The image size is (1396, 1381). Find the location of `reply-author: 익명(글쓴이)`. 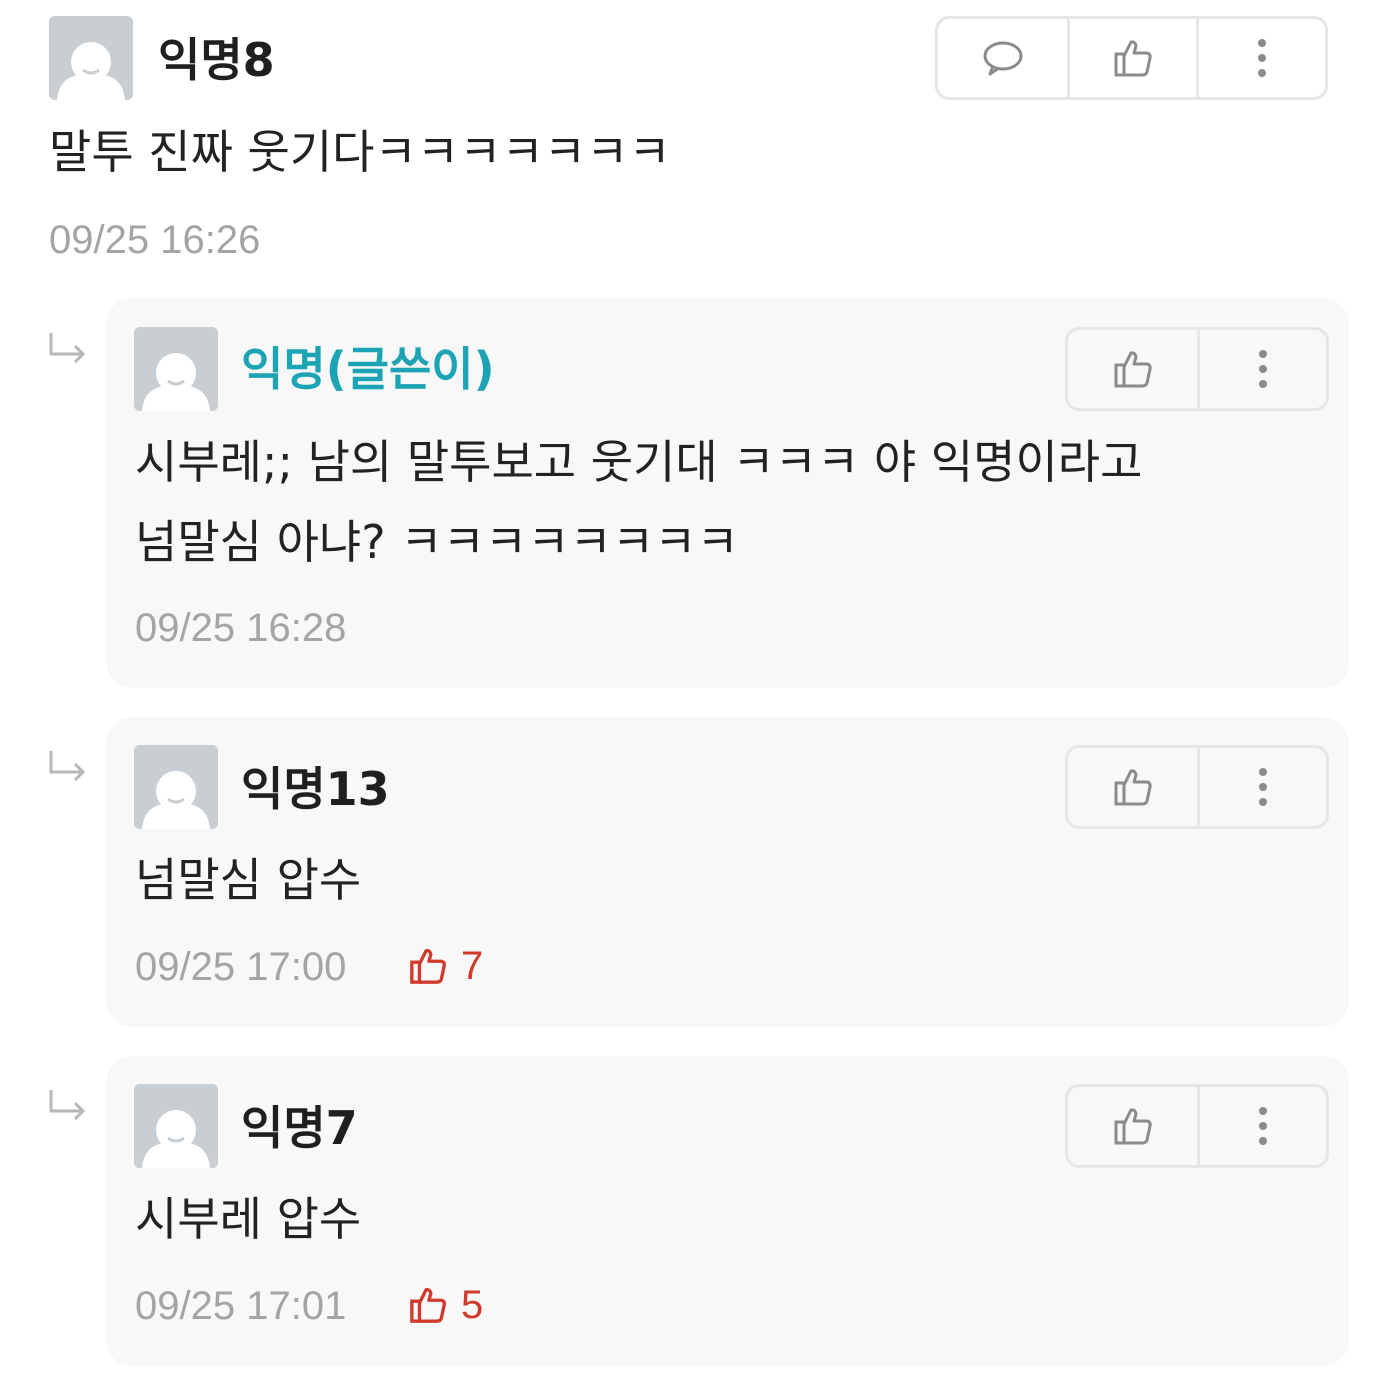

reply-author: 익명(글쓴이) is located at coordinates (368, 369).